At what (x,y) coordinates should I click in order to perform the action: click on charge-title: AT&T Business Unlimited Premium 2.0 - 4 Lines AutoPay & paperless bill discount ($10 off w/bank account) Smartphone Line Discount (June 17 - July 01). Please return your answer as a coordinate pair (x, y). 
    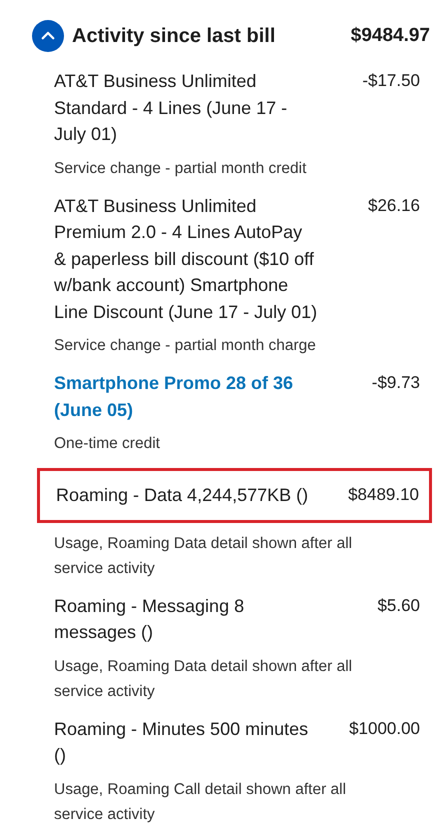
    Looking at the image, I should click on (186, 259).